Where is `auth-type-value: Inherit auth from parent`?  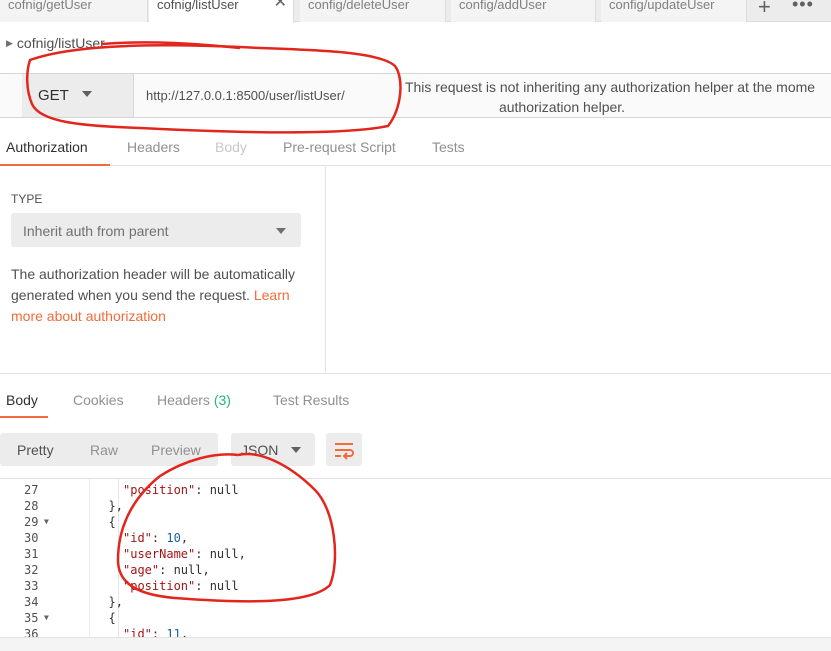 auth-type-value: Inherit auth from parent is located at coordinates (96, 231).